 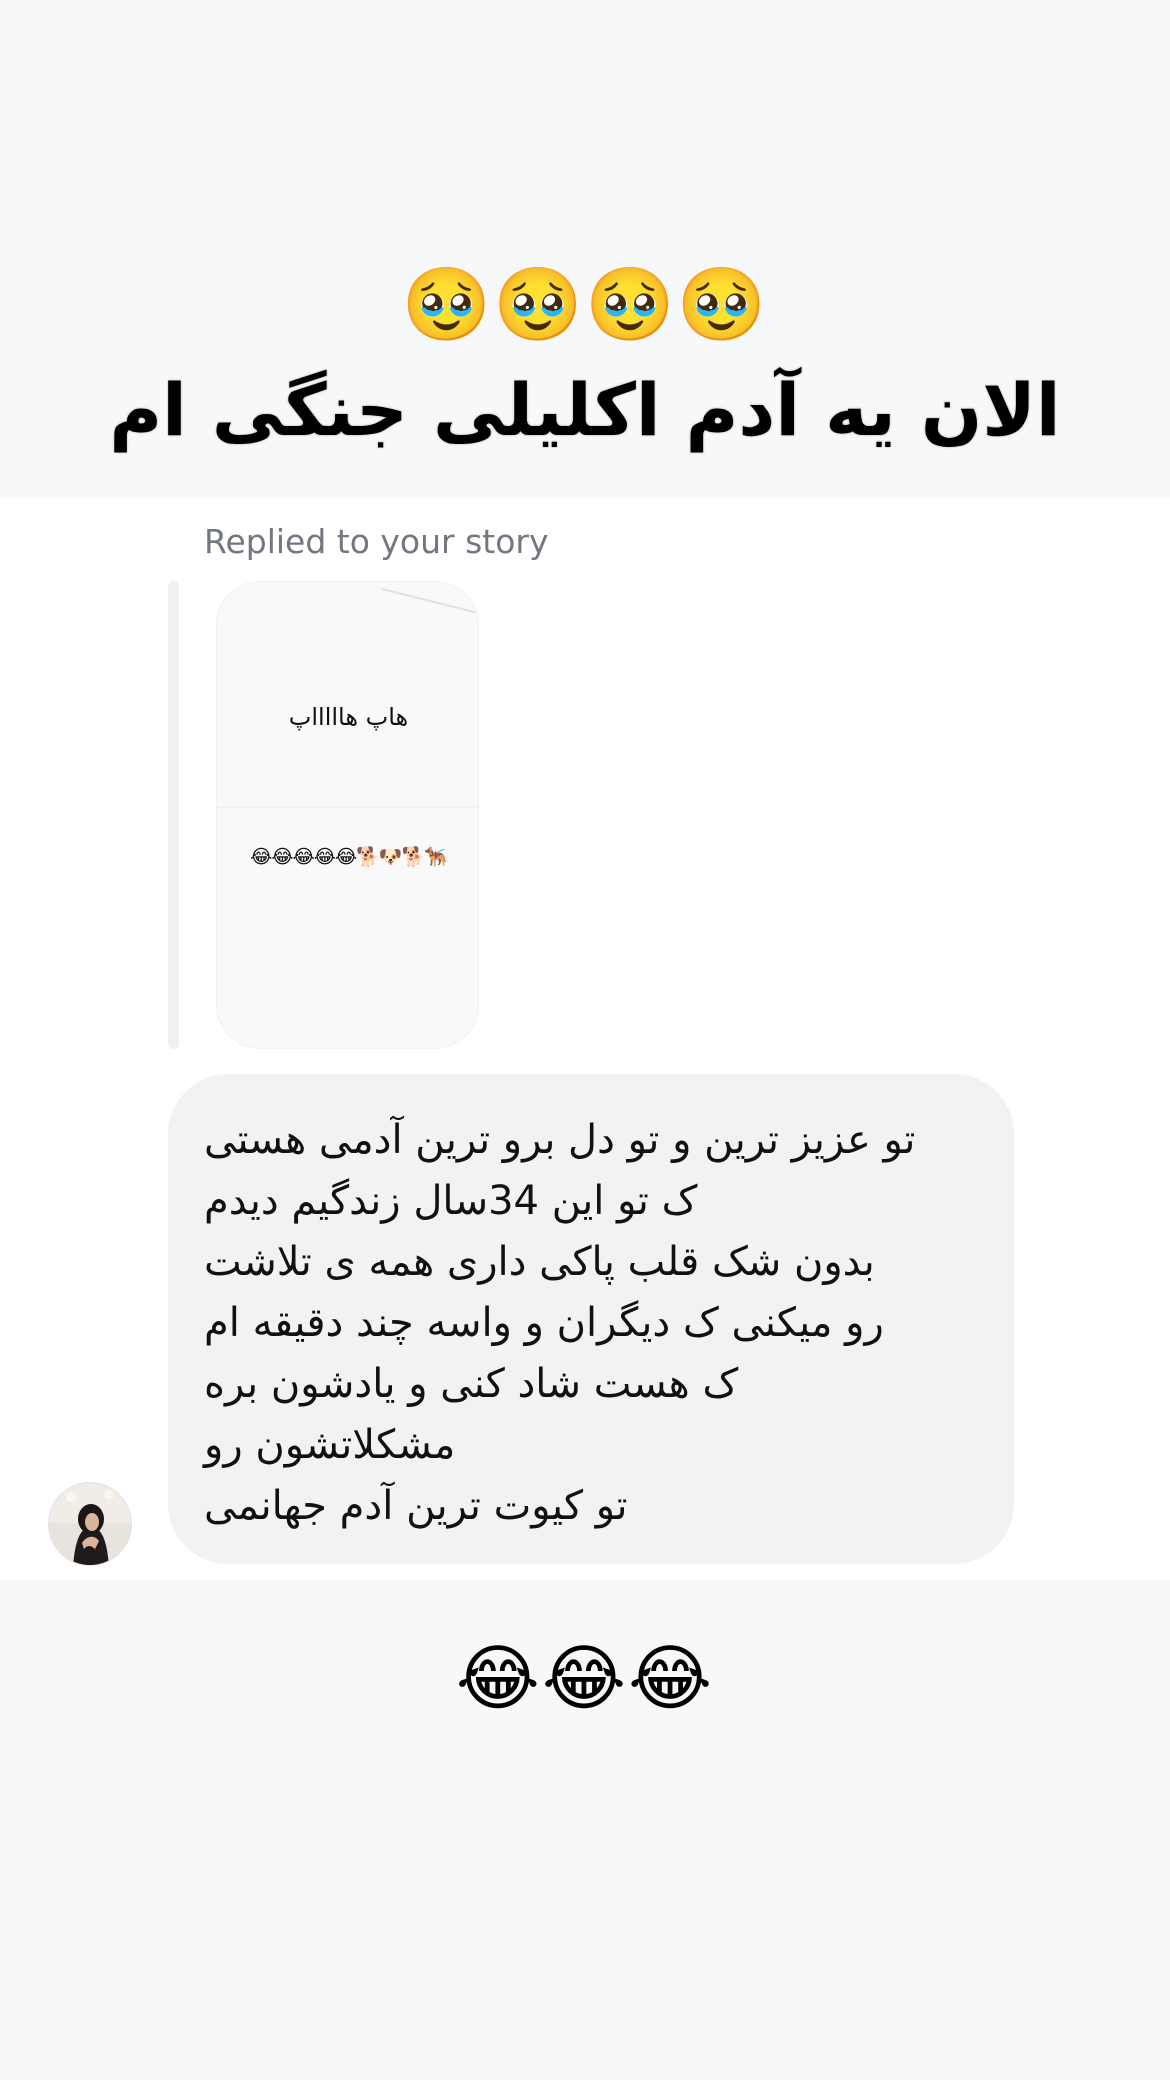 What do you see at coordinates (544, 1323) in the screenshot?
I see `message-line: رو میکنی ک دیگران و واسه چند دقیقه ام` at bounding box center [544, 1323].